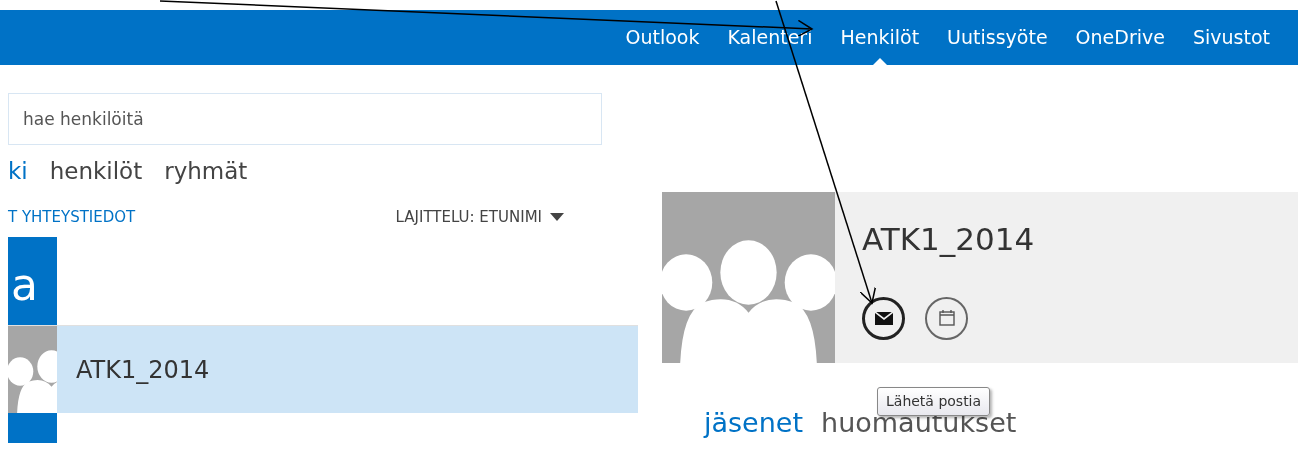 This screenshot has height=460, width=1298. What do you see at coordinates (32, 428) in the screenshot?
I see `letter-tile` at bounding box center [32, 428].